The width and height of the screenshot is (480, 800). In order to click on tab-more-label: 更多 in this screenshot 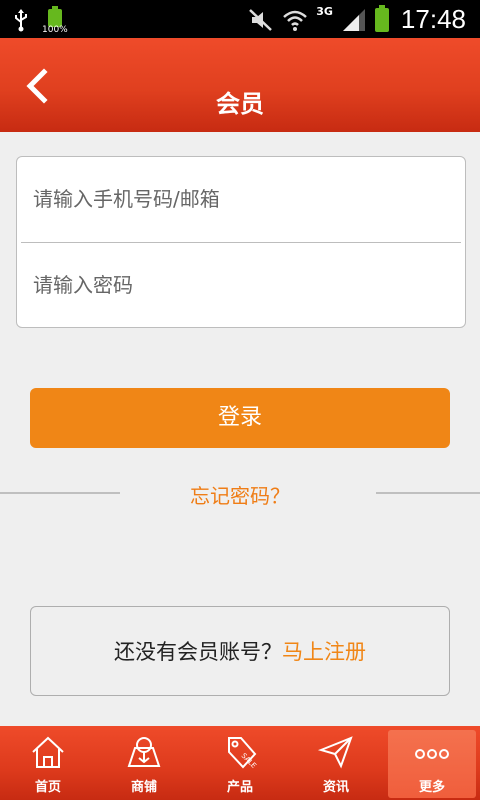, I will do `click(431, 787)`.